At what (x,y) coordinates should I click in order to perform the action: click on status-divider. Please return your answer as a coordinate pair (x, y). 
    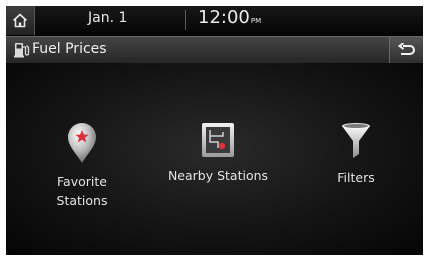
    Looking at the image, I should click on (185, 20).